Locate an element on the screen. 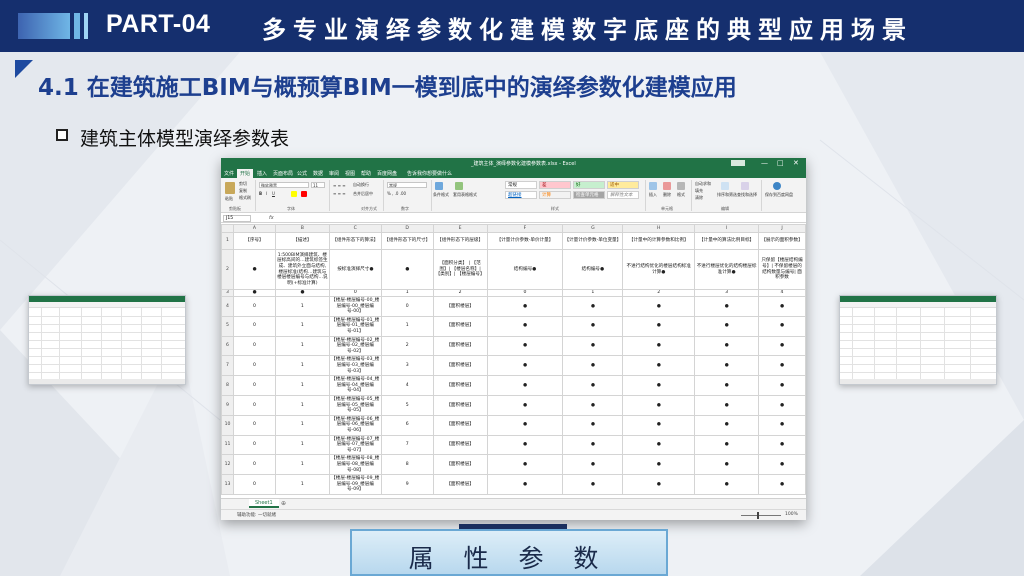 Image resolution: width=1024 pixels, height=576 pixels. table-cell: 按标准演绎尺寸● is located at coordinates (355, 269).